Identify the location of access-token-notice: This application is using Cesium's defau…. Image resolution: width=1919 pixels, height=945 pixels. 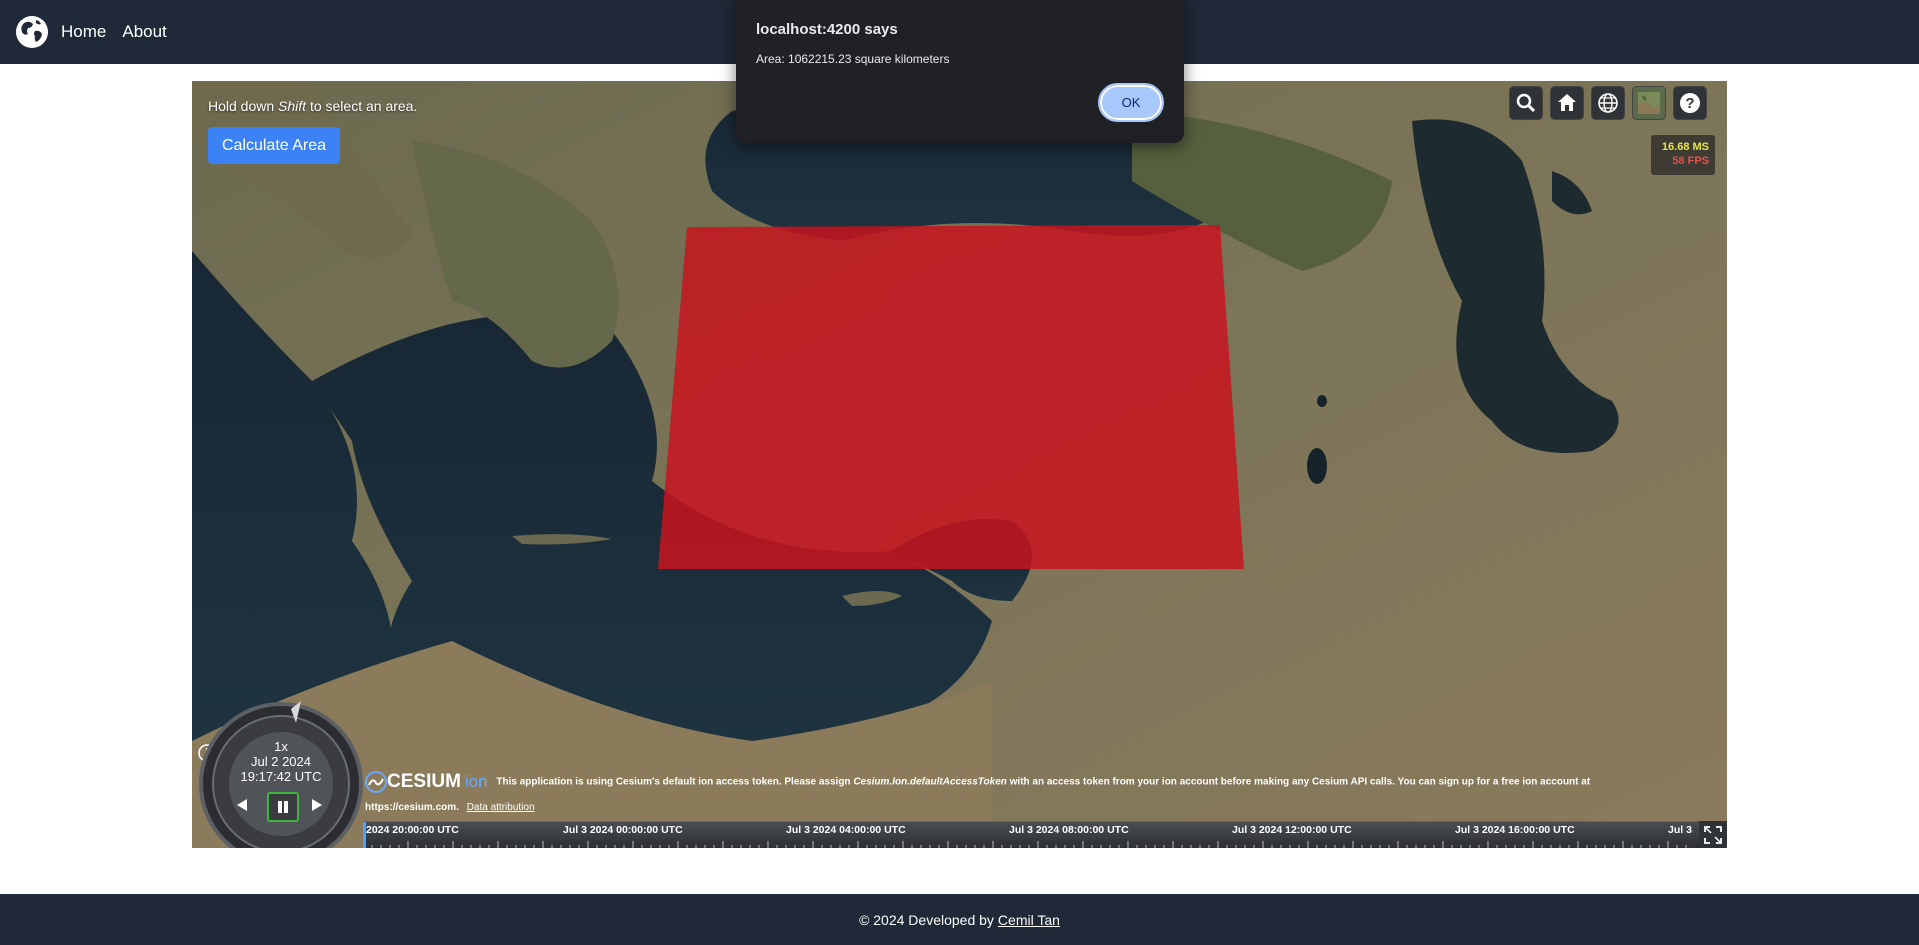
(1043, 782).